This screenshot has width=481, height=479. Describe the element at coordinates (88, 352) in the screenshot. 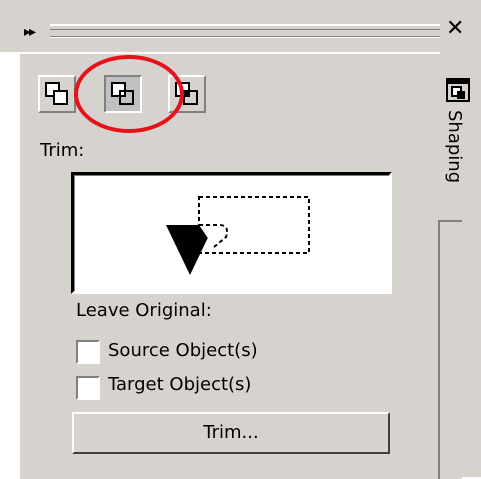

I see `source-objects-checkbox` at that location.